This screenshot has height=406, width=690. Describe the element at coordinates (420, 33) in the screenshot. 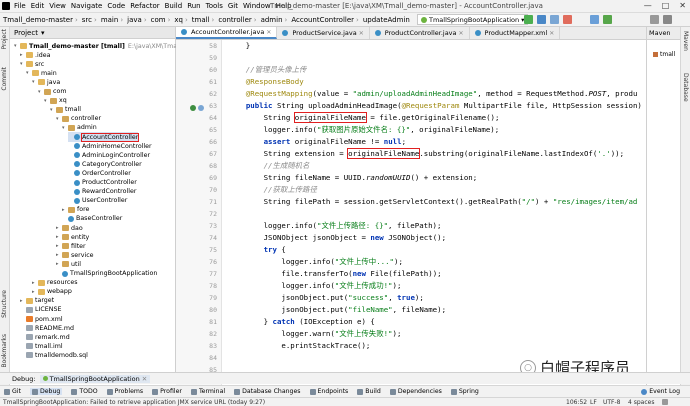

I see `editor-tab: ProductController.java ✕` at that location.